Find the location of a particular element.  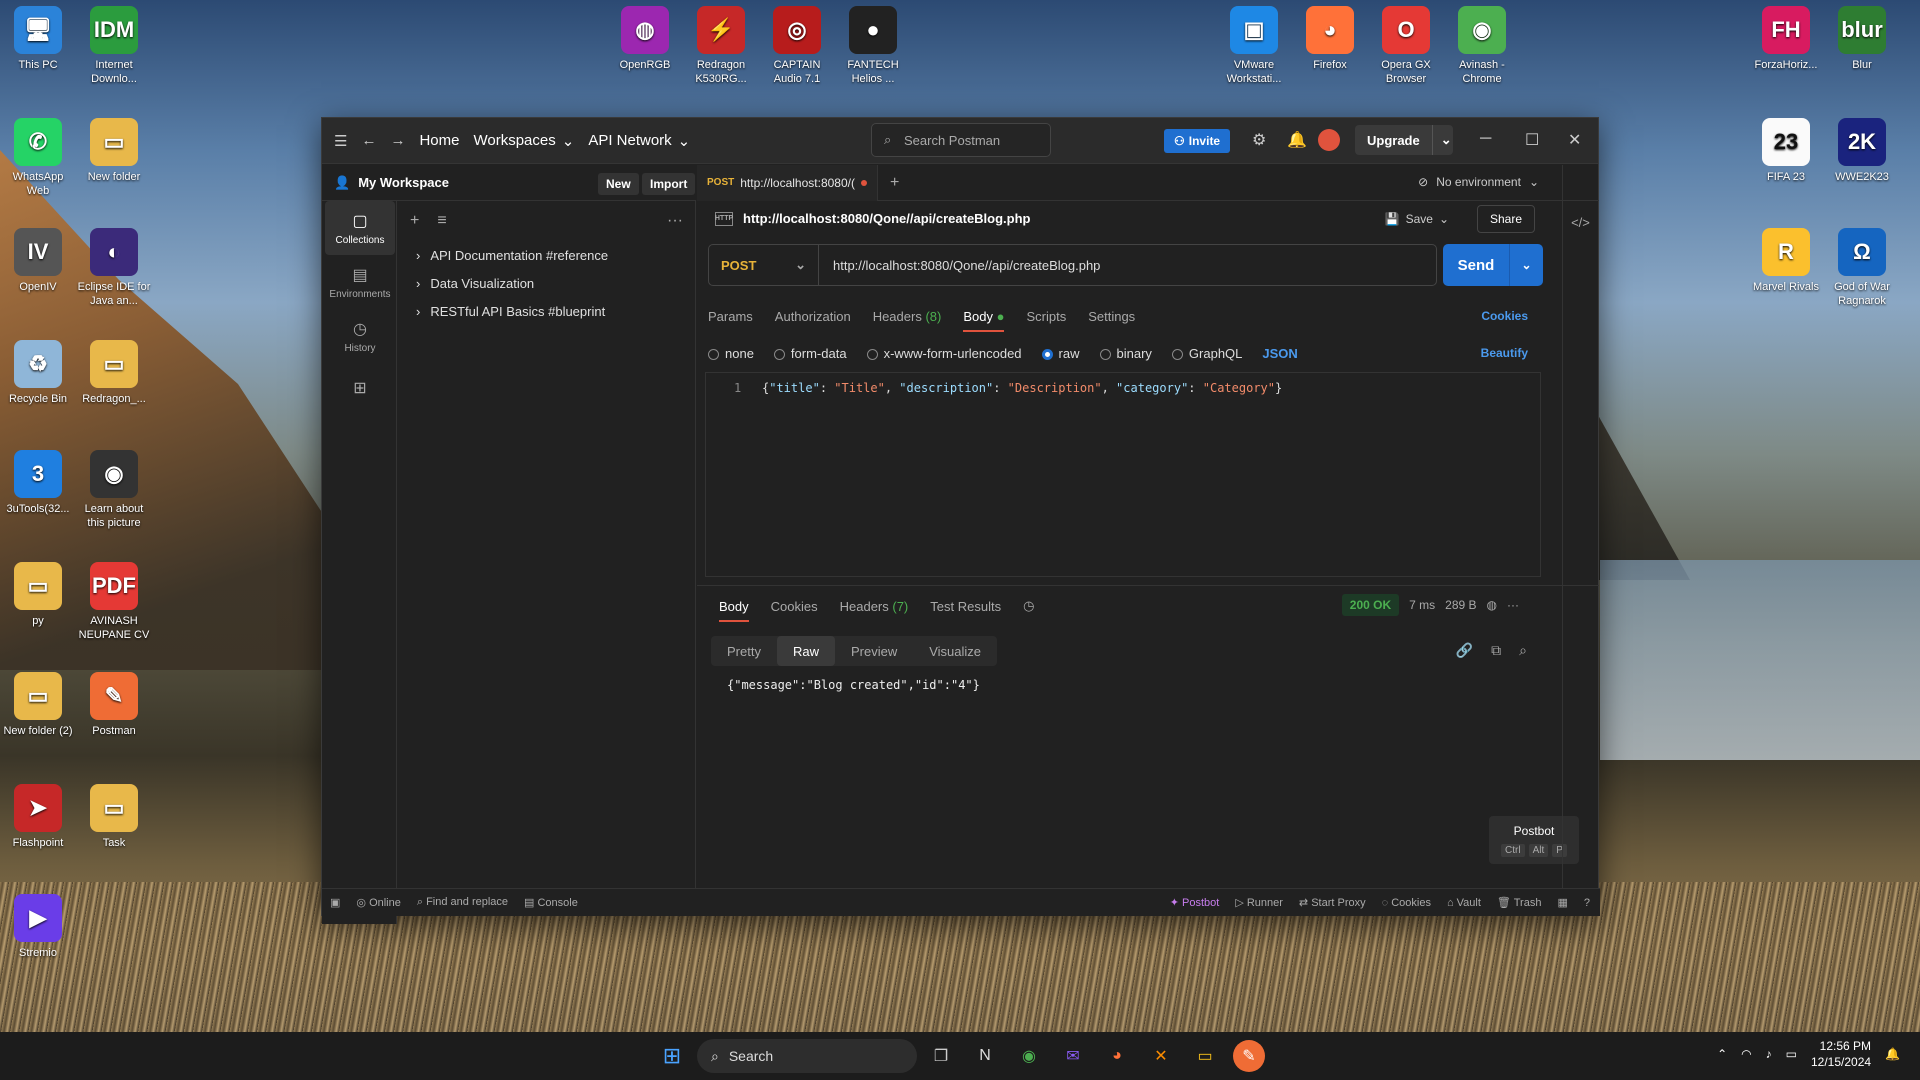

clock: 12:56 PM 12/15/2024 is located at coordinates (1841, 1054).